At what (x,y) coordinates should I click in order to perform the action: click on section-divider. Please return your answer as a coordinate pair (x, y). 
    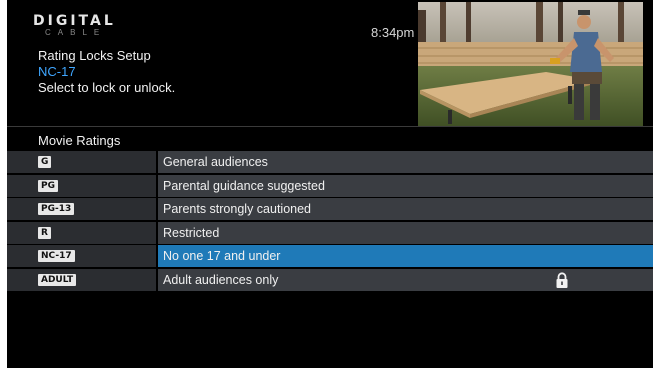
    Looking at the image, I should click on (330, 126).